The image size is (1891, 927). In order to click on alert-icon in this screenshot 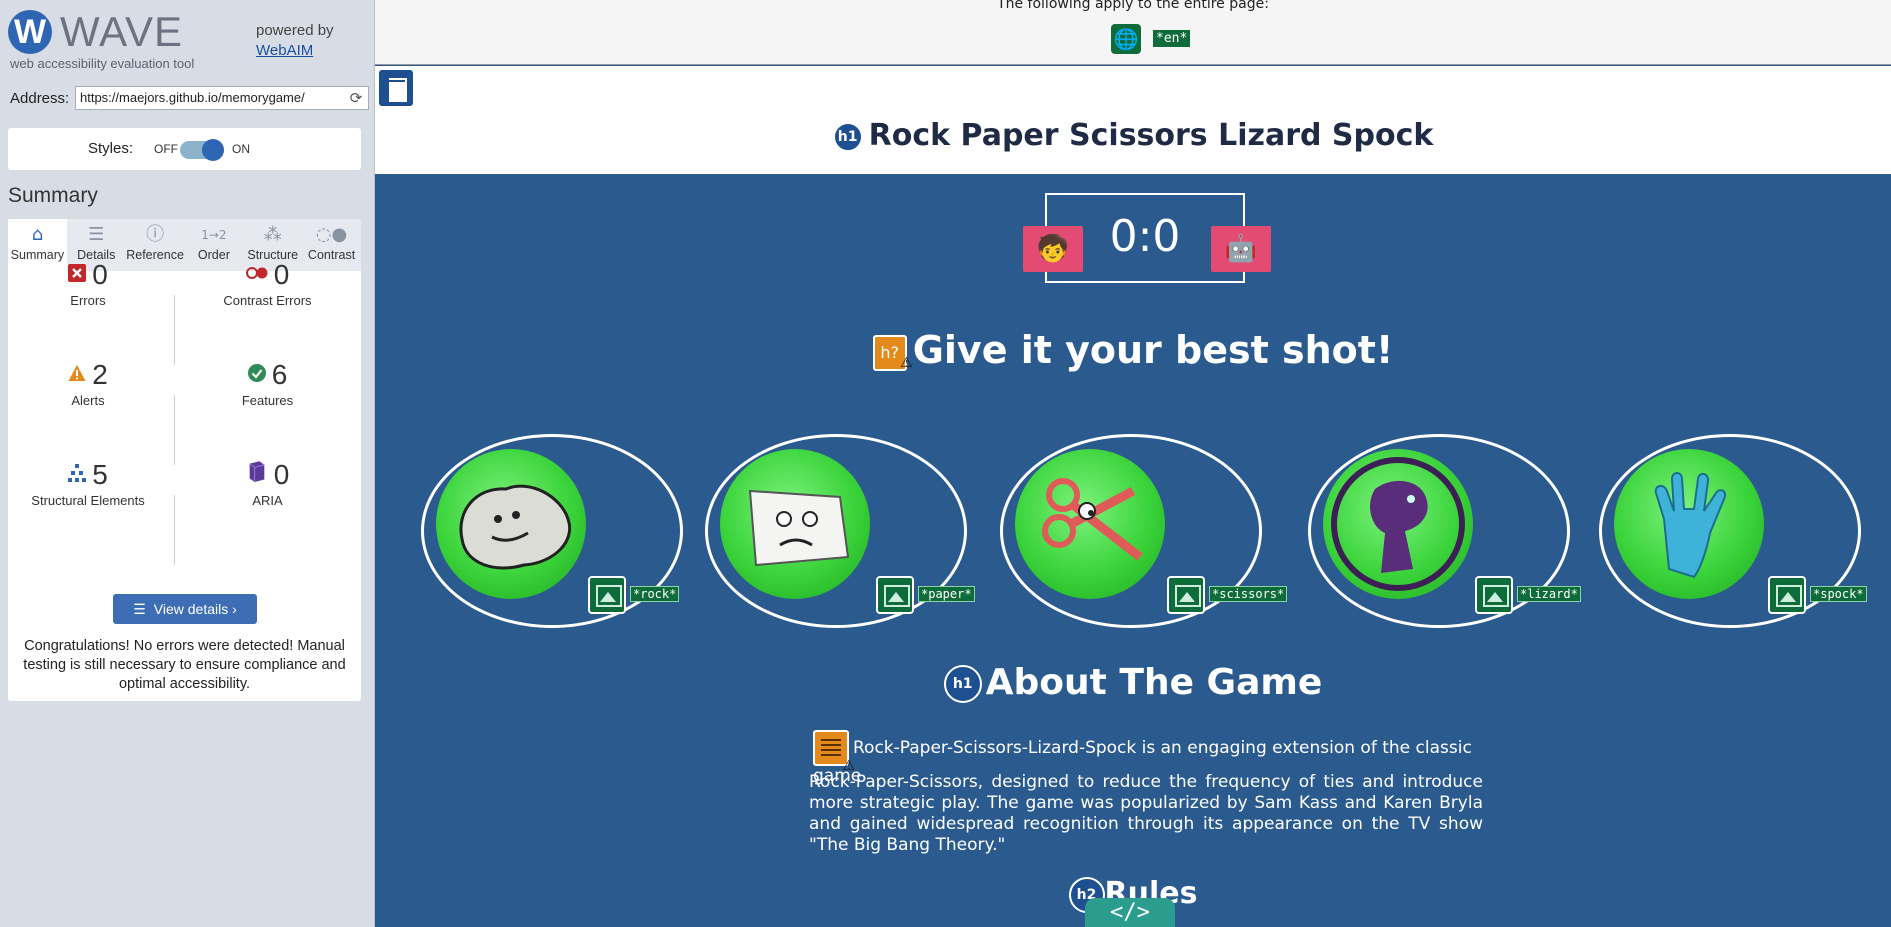, I will do `click(77, 373)`.